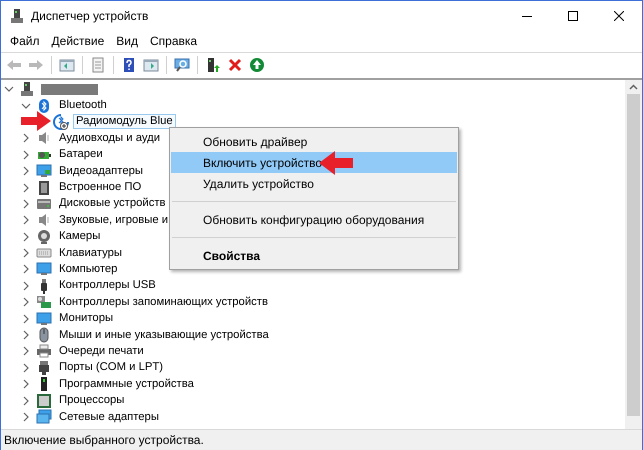 This screenshot has width=643, height=450. I want to click on computer-icon, so click(27, 89).